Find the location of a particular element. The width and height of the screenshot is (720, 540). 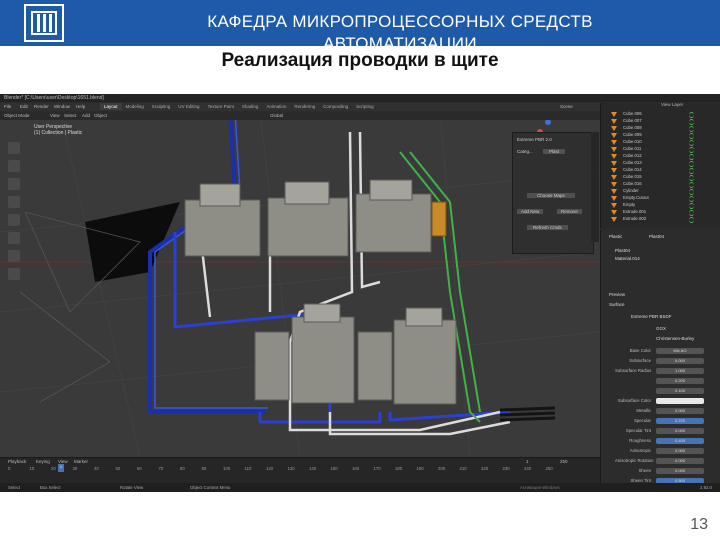

material-slot-2: Material.014 is located at coordinates (627, 258).